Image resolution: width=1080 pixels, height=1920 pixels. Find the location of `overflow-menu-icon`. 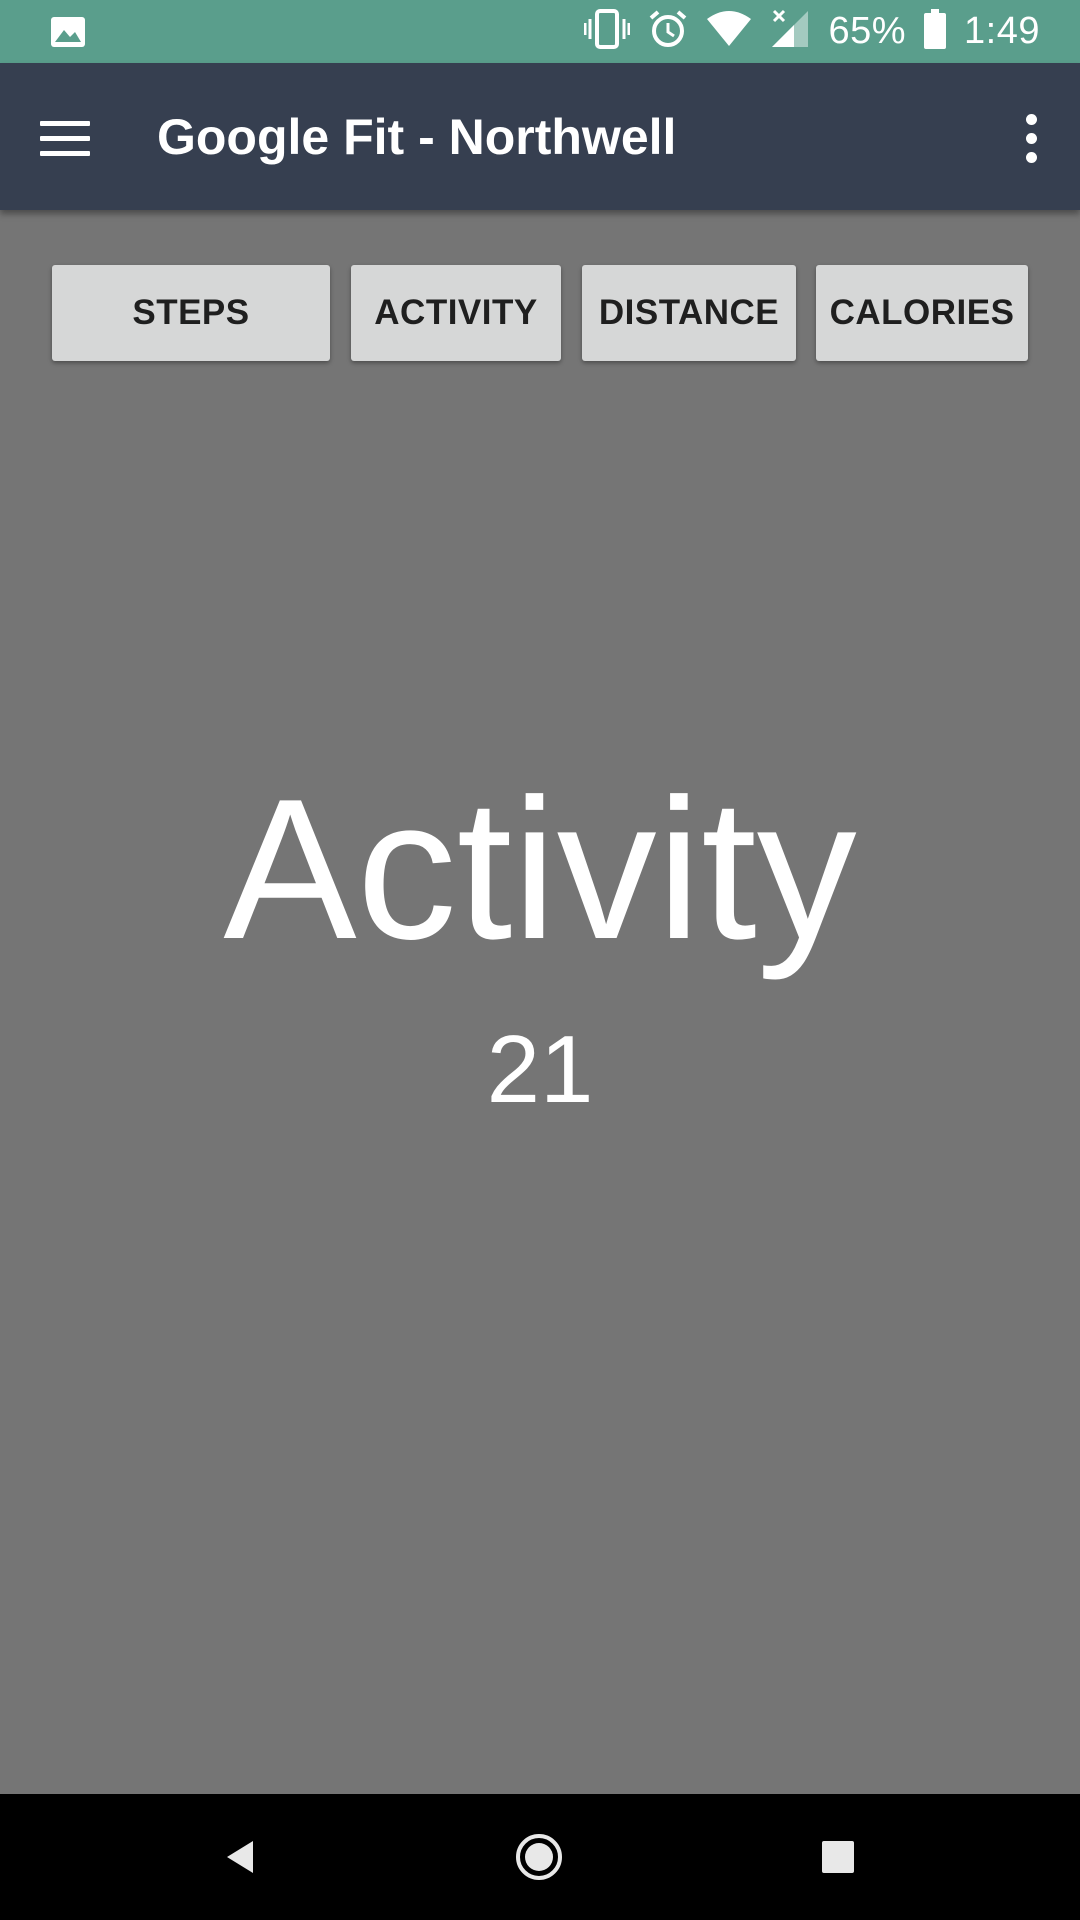

overflow-menu-icon is located at coordinates (1031, 138).